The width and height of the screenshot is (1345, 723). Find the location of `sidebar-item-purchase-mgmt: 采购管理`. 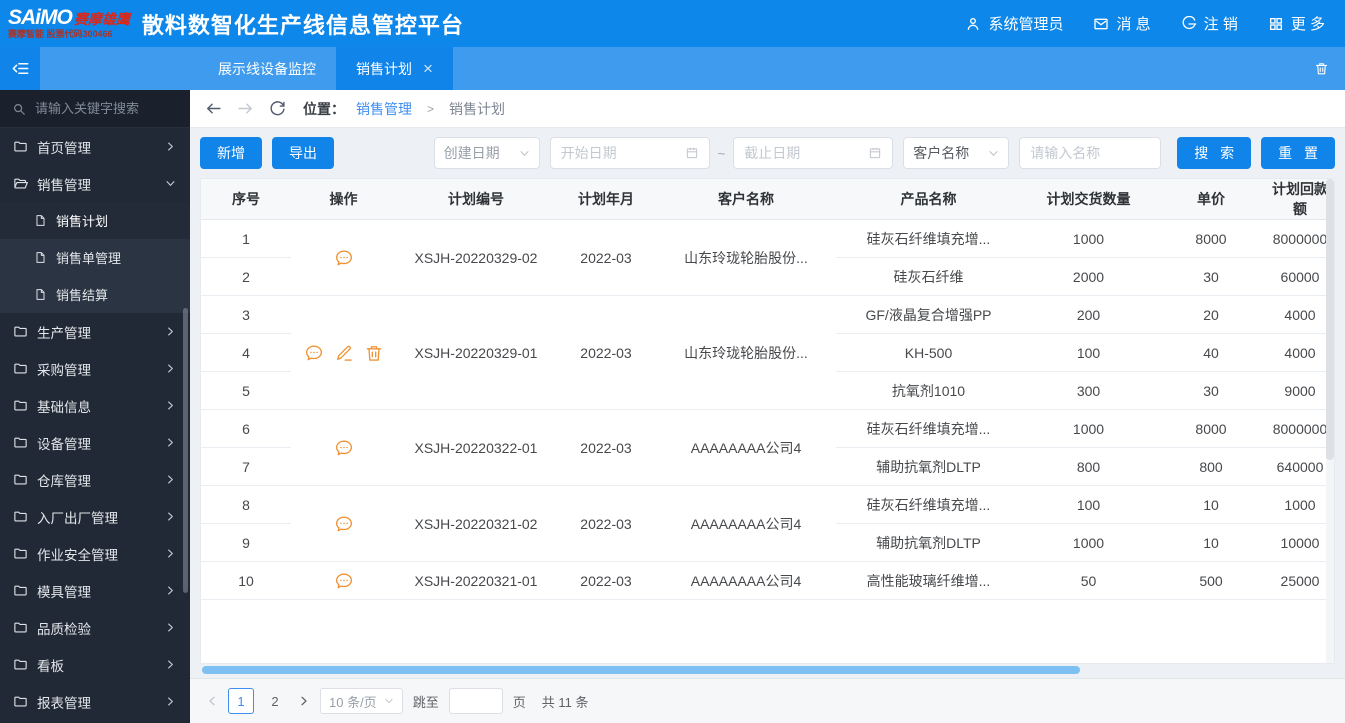

sidebar-item-purchase-mgmt: 采购管理 is located at coordinates (95, 368).